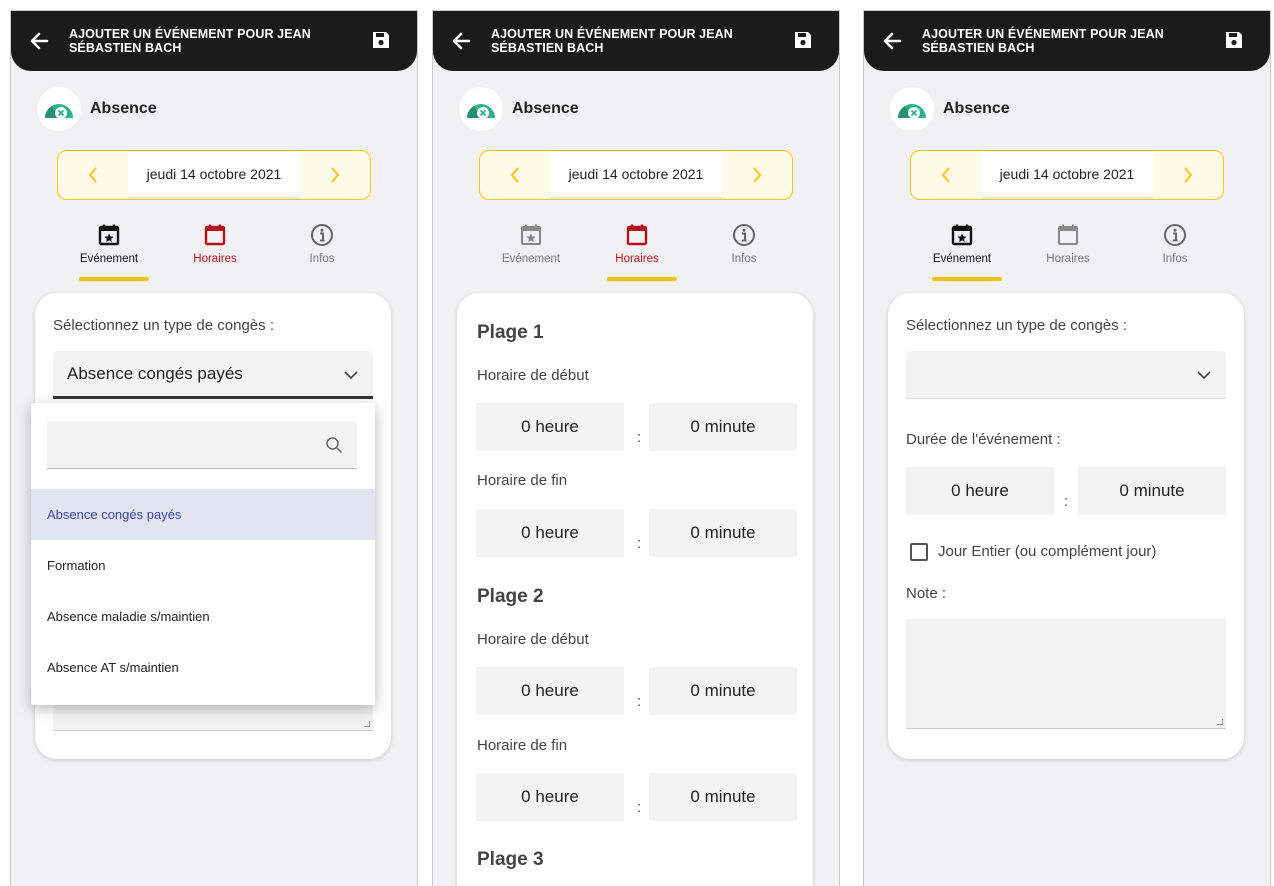 The height and width of the screenshot is (886, 1274). What do you see at coordinates (1066, 674) in the screenshot?
I see `note-textarea` at bounding box center [1066, 674].